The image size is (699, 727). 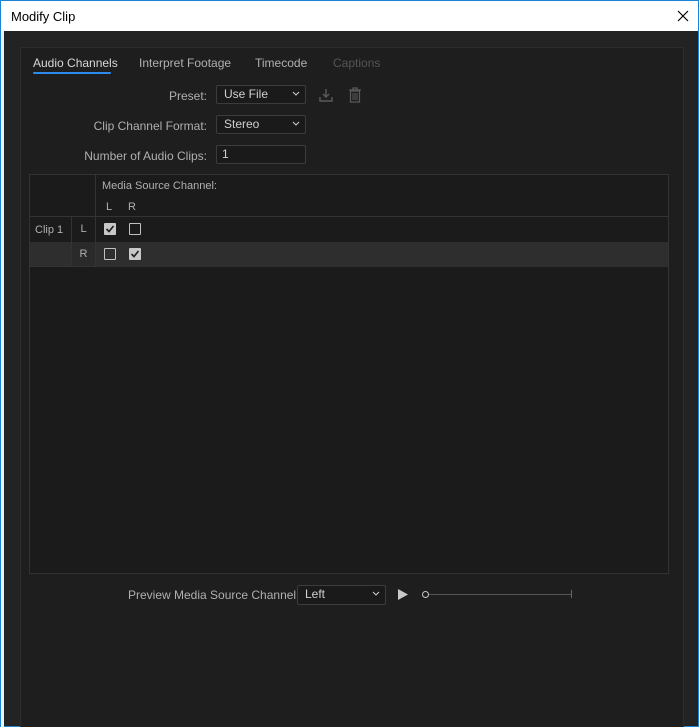 I want to click on matrix-corner, so click(x=63, y=196).